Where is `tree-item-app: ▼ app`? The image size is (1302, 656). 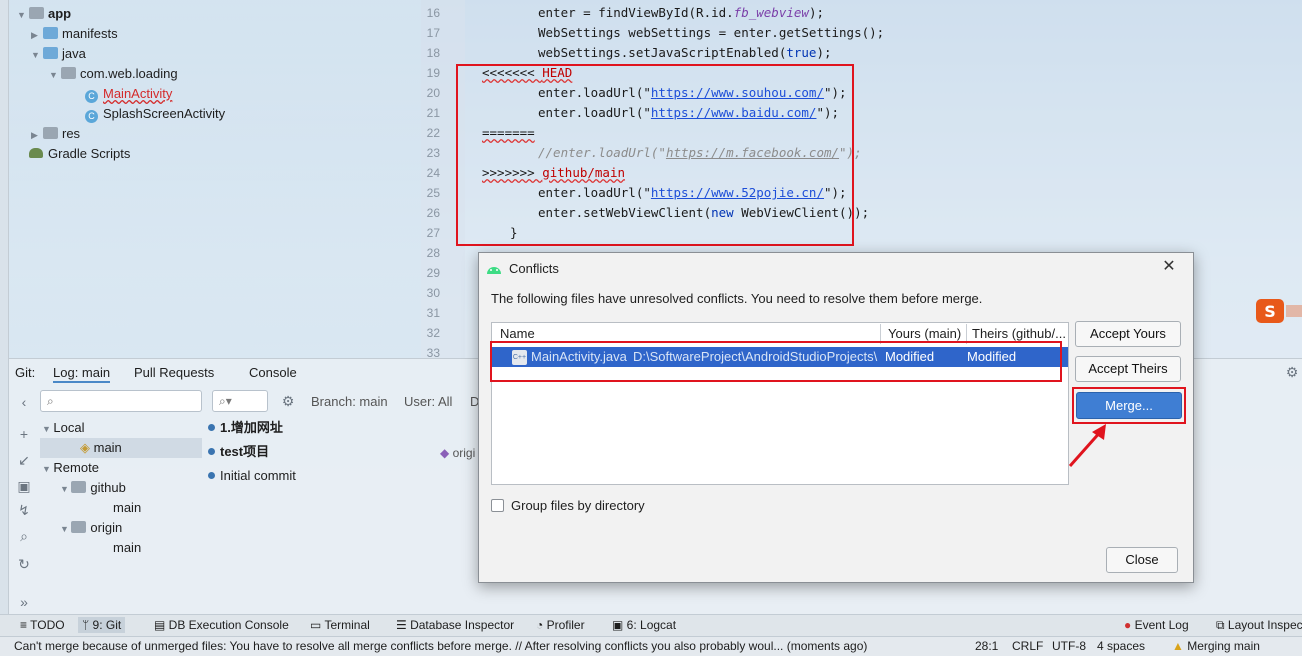 tree-item-app: ▼ app is located at coordinates (44, 14).